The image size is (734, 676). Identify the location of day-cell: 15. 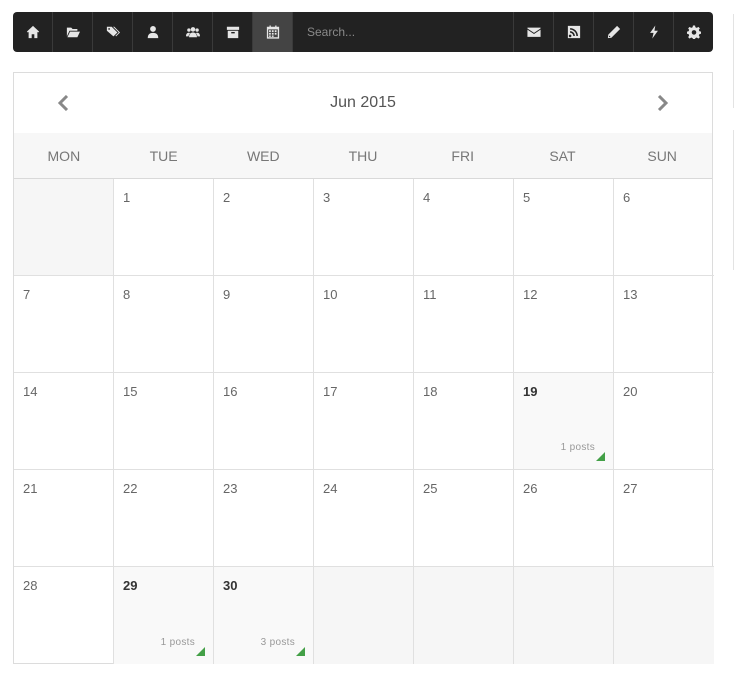
(164, 421).